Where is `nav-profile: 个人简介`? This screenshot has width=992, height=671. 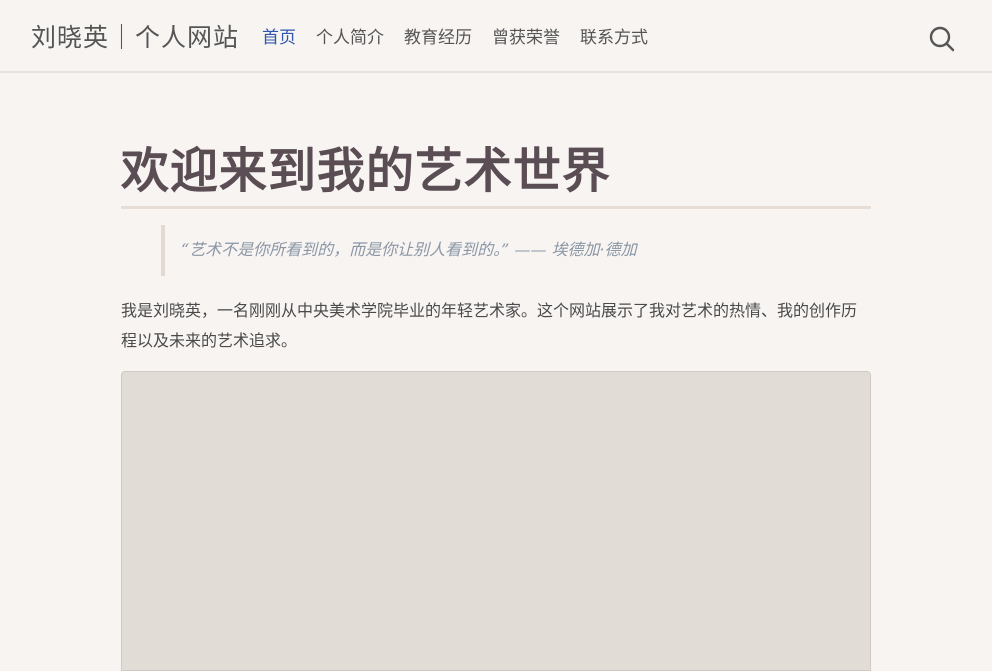 nav-profile: 个人简介 is located at coordinates (350, 38).